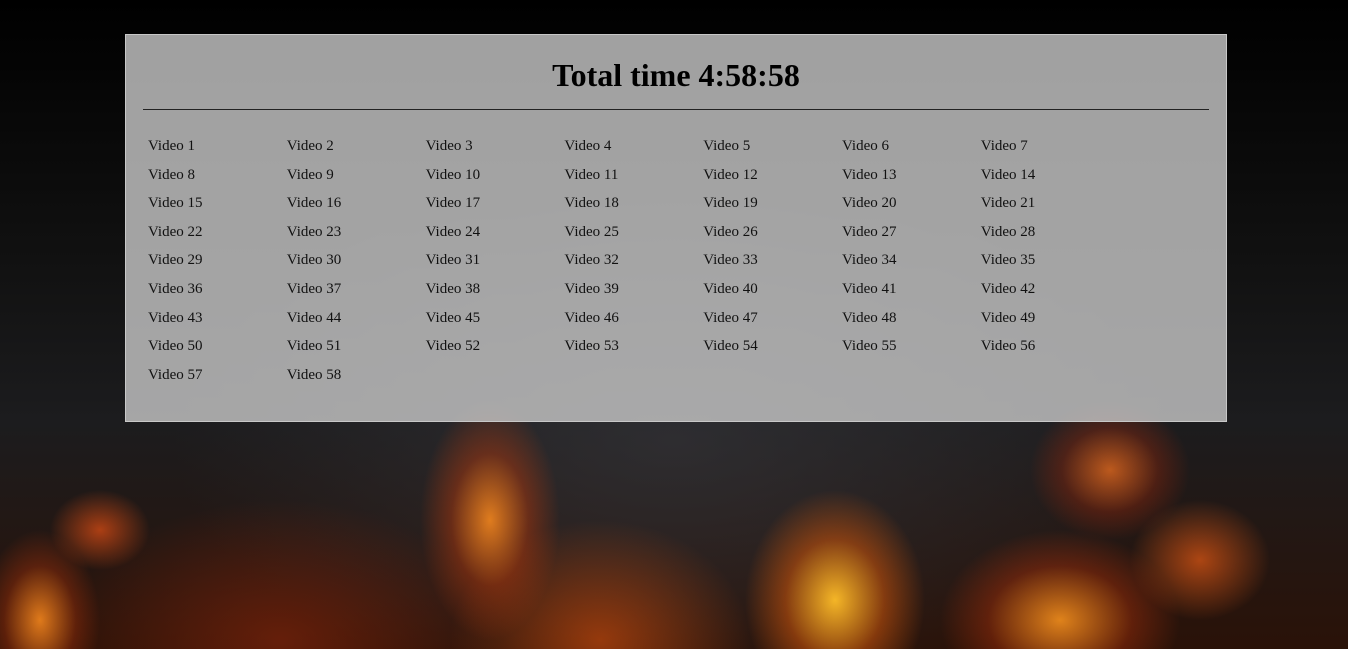 The height and width of the screenshot is (649, 1348). What do you see at coordinates (356, 264) in the screenshot?
I see `video-link: Video 30` at bounding box center [356, 264].